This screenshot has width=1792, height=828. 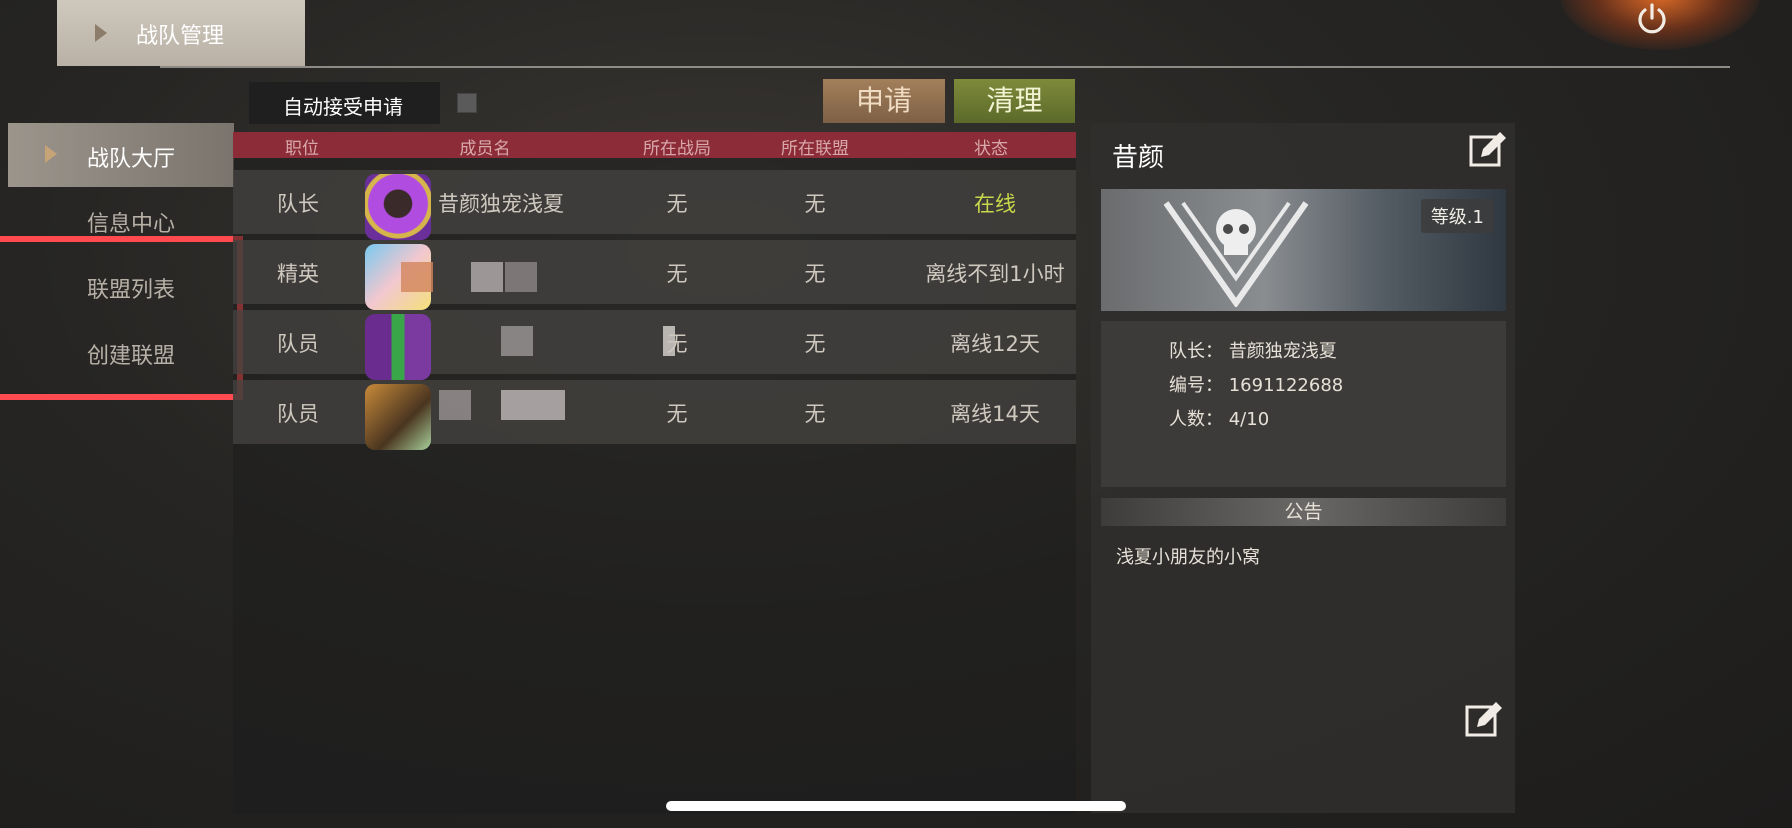 What do you see at coordinates (1236, 254) in the screenshot?
I see `skull-emblem-icon` at bounding box center [1236, 254].